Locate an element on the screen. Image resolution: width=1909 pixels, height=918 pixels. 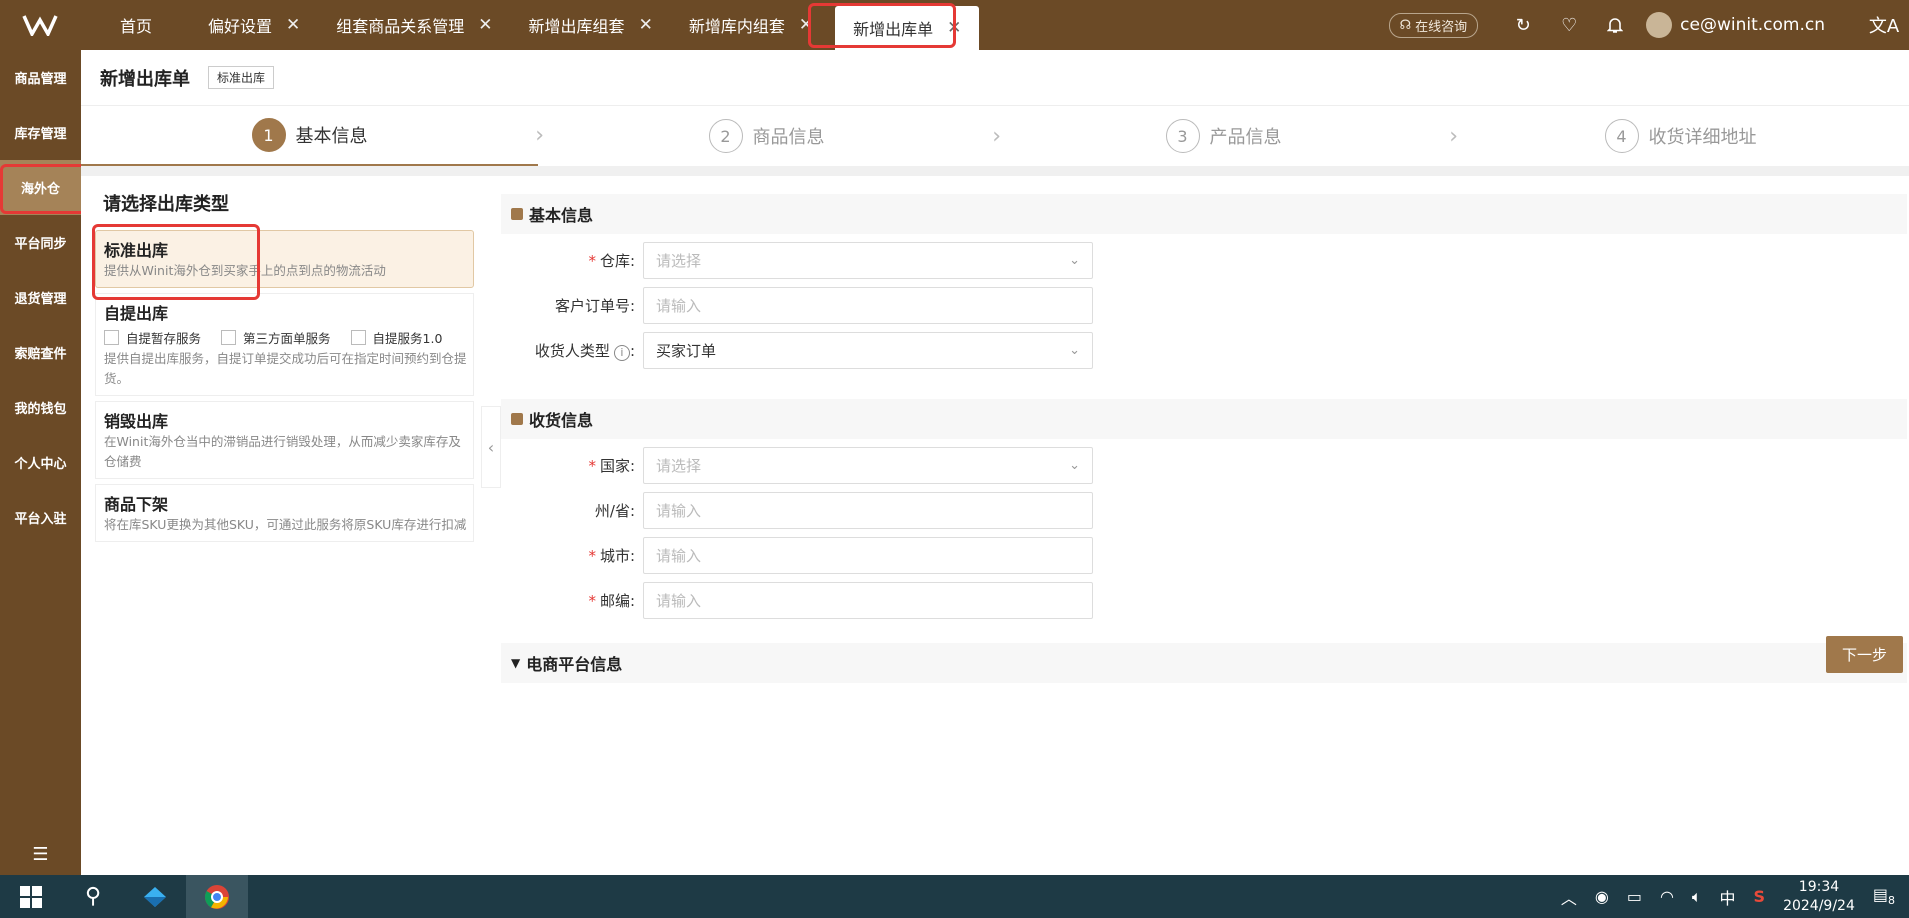
third-party-label-checkbox: 第三方面单服务 is located at coordinates (276, 337).